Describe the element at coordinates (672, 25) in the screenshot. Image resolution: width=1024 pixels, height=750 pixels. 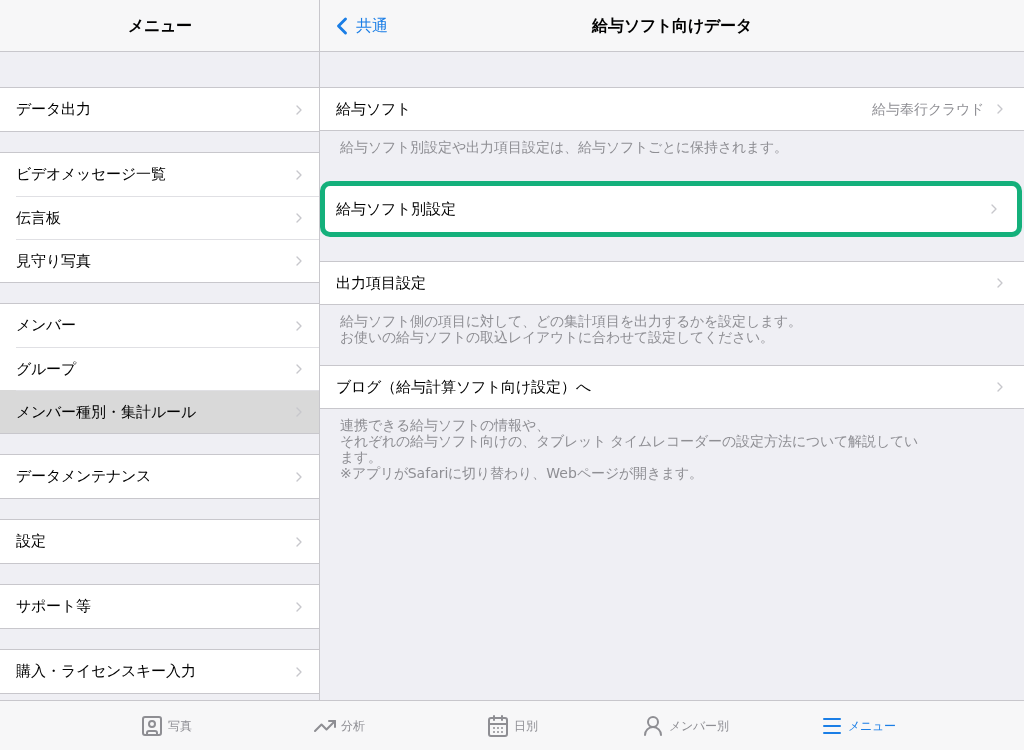
I see `page-title: 給与ソフト向けデータ` at that location.